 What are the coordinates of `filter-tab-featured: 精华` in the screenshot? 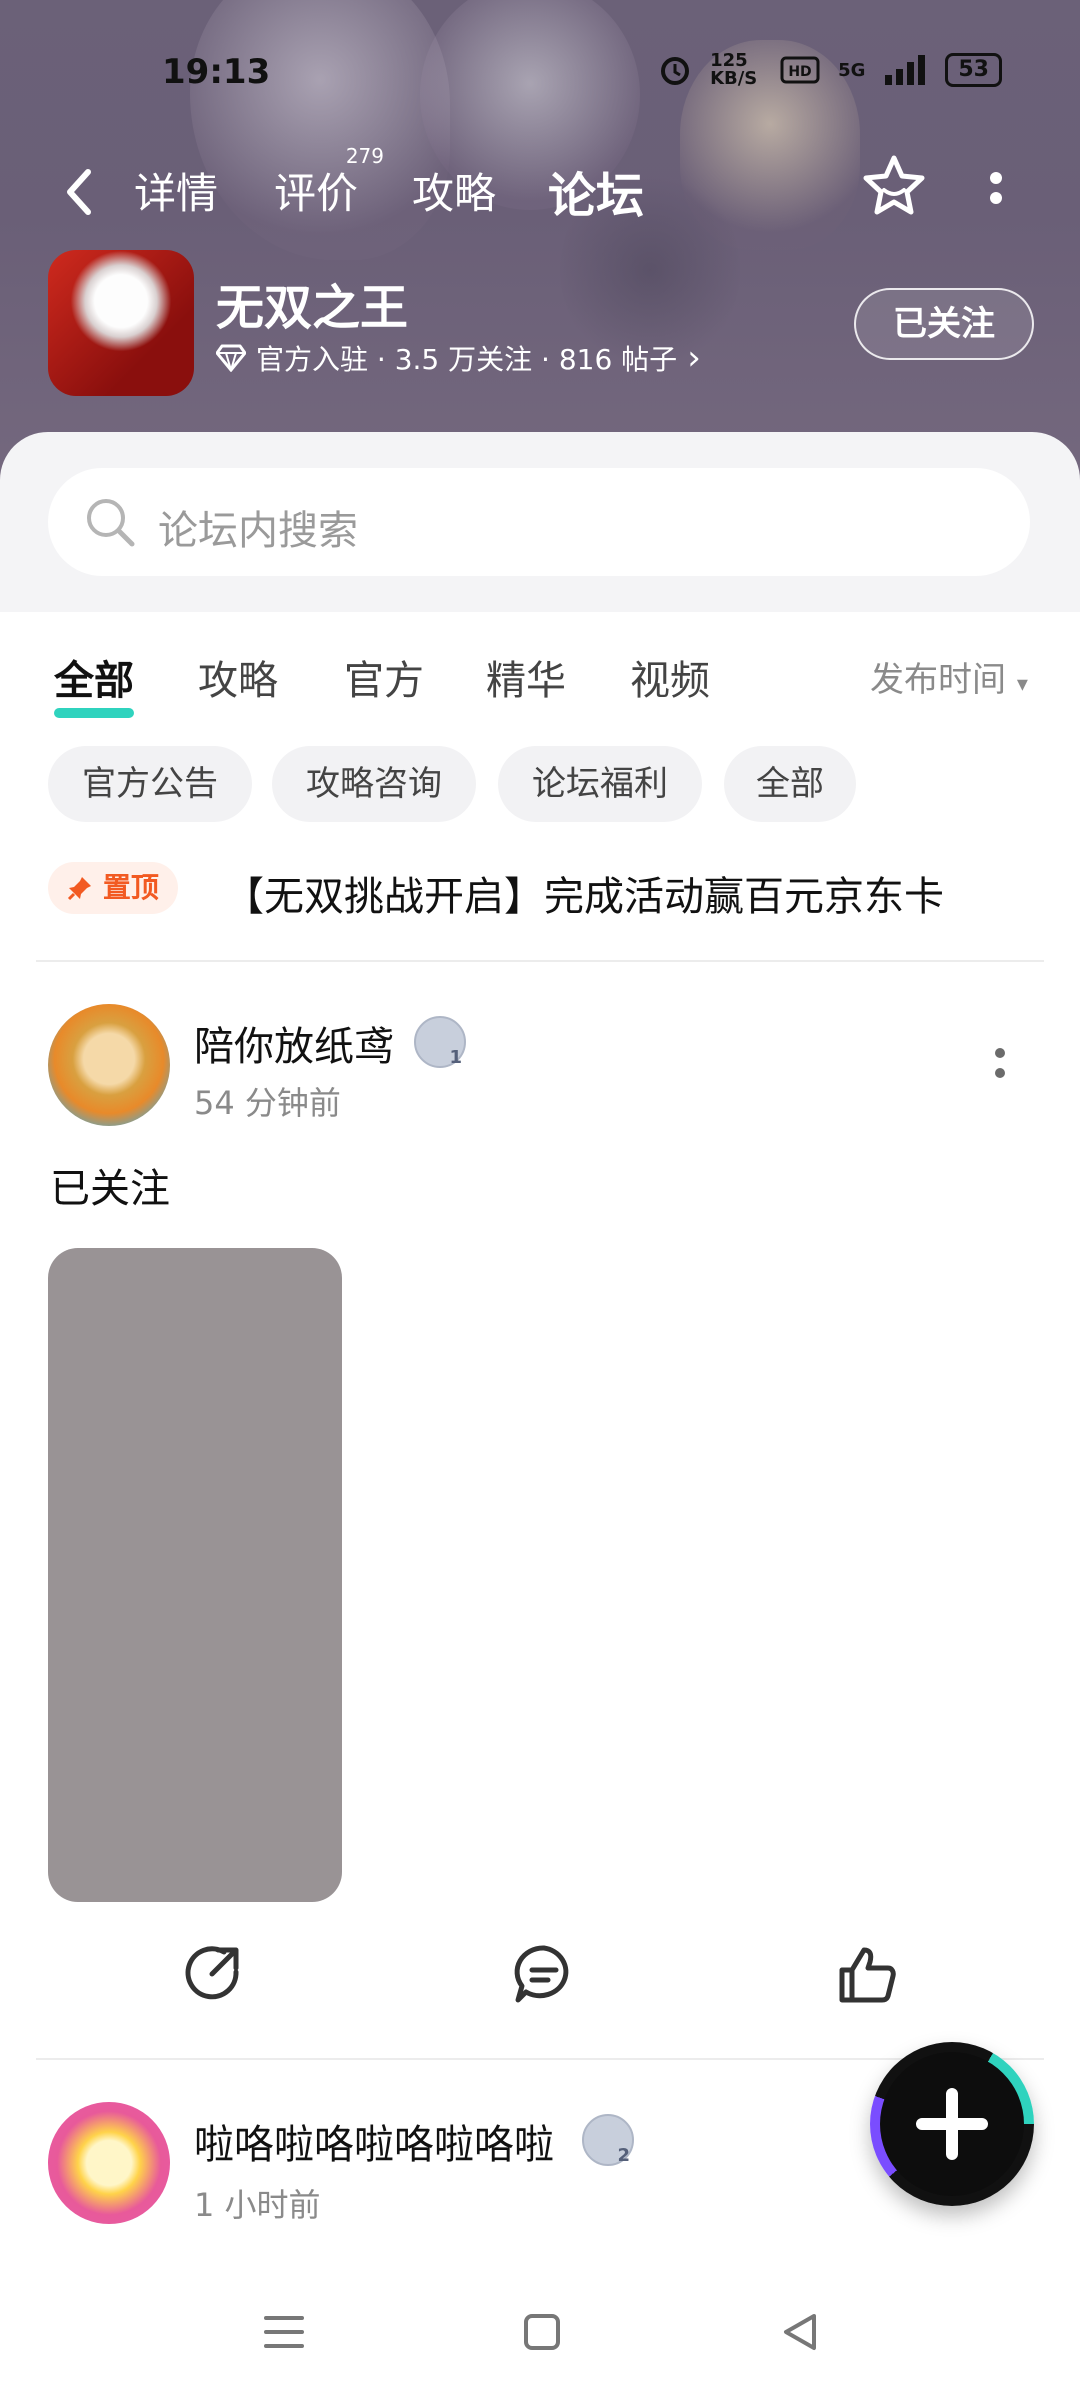 It's located at (526, 677).